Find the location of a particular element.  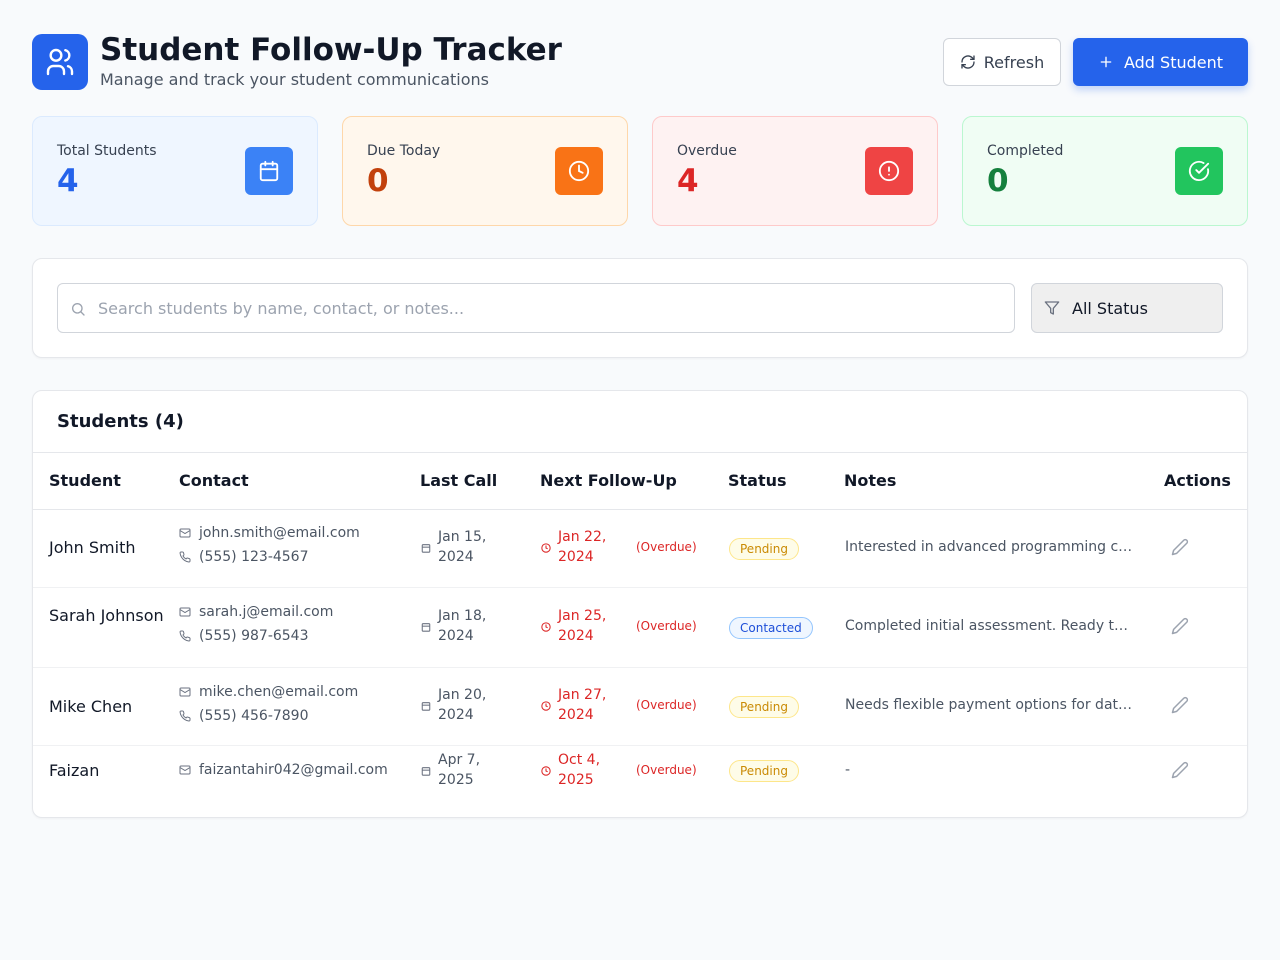

notes-text: - is located at coordinates (848, 770).